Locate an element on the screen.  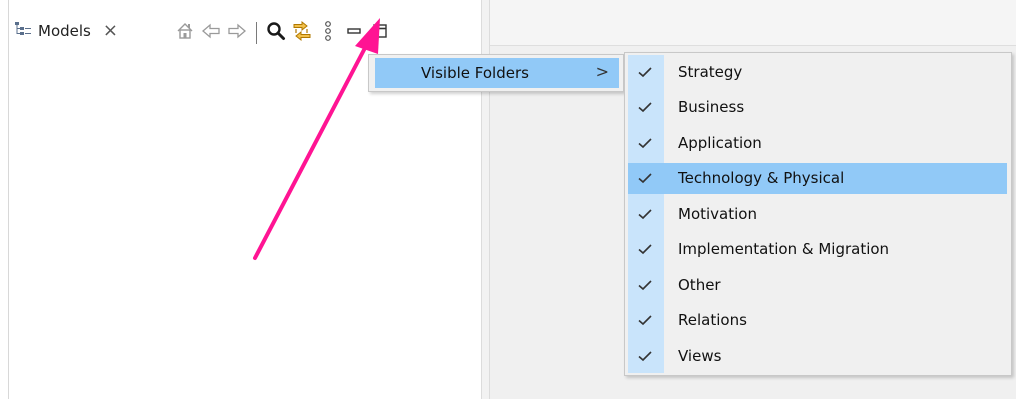
search-button is located at coordinates (276, 33).